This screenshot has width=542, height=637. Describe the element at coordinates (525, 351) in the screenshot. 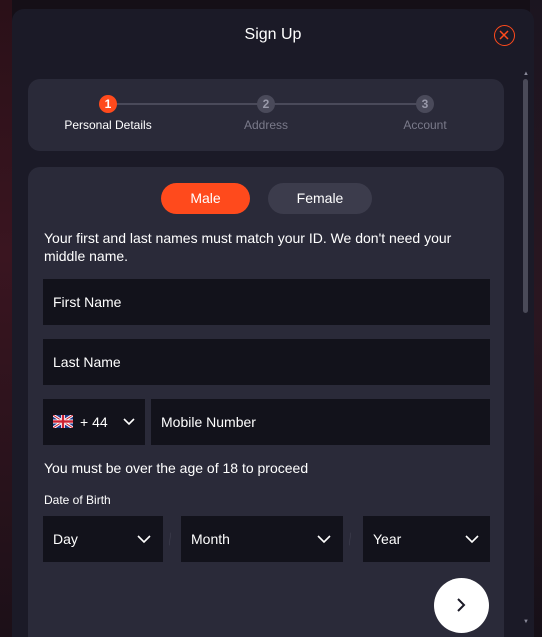

I see `scrollbar: ▲ ▼` at that location.